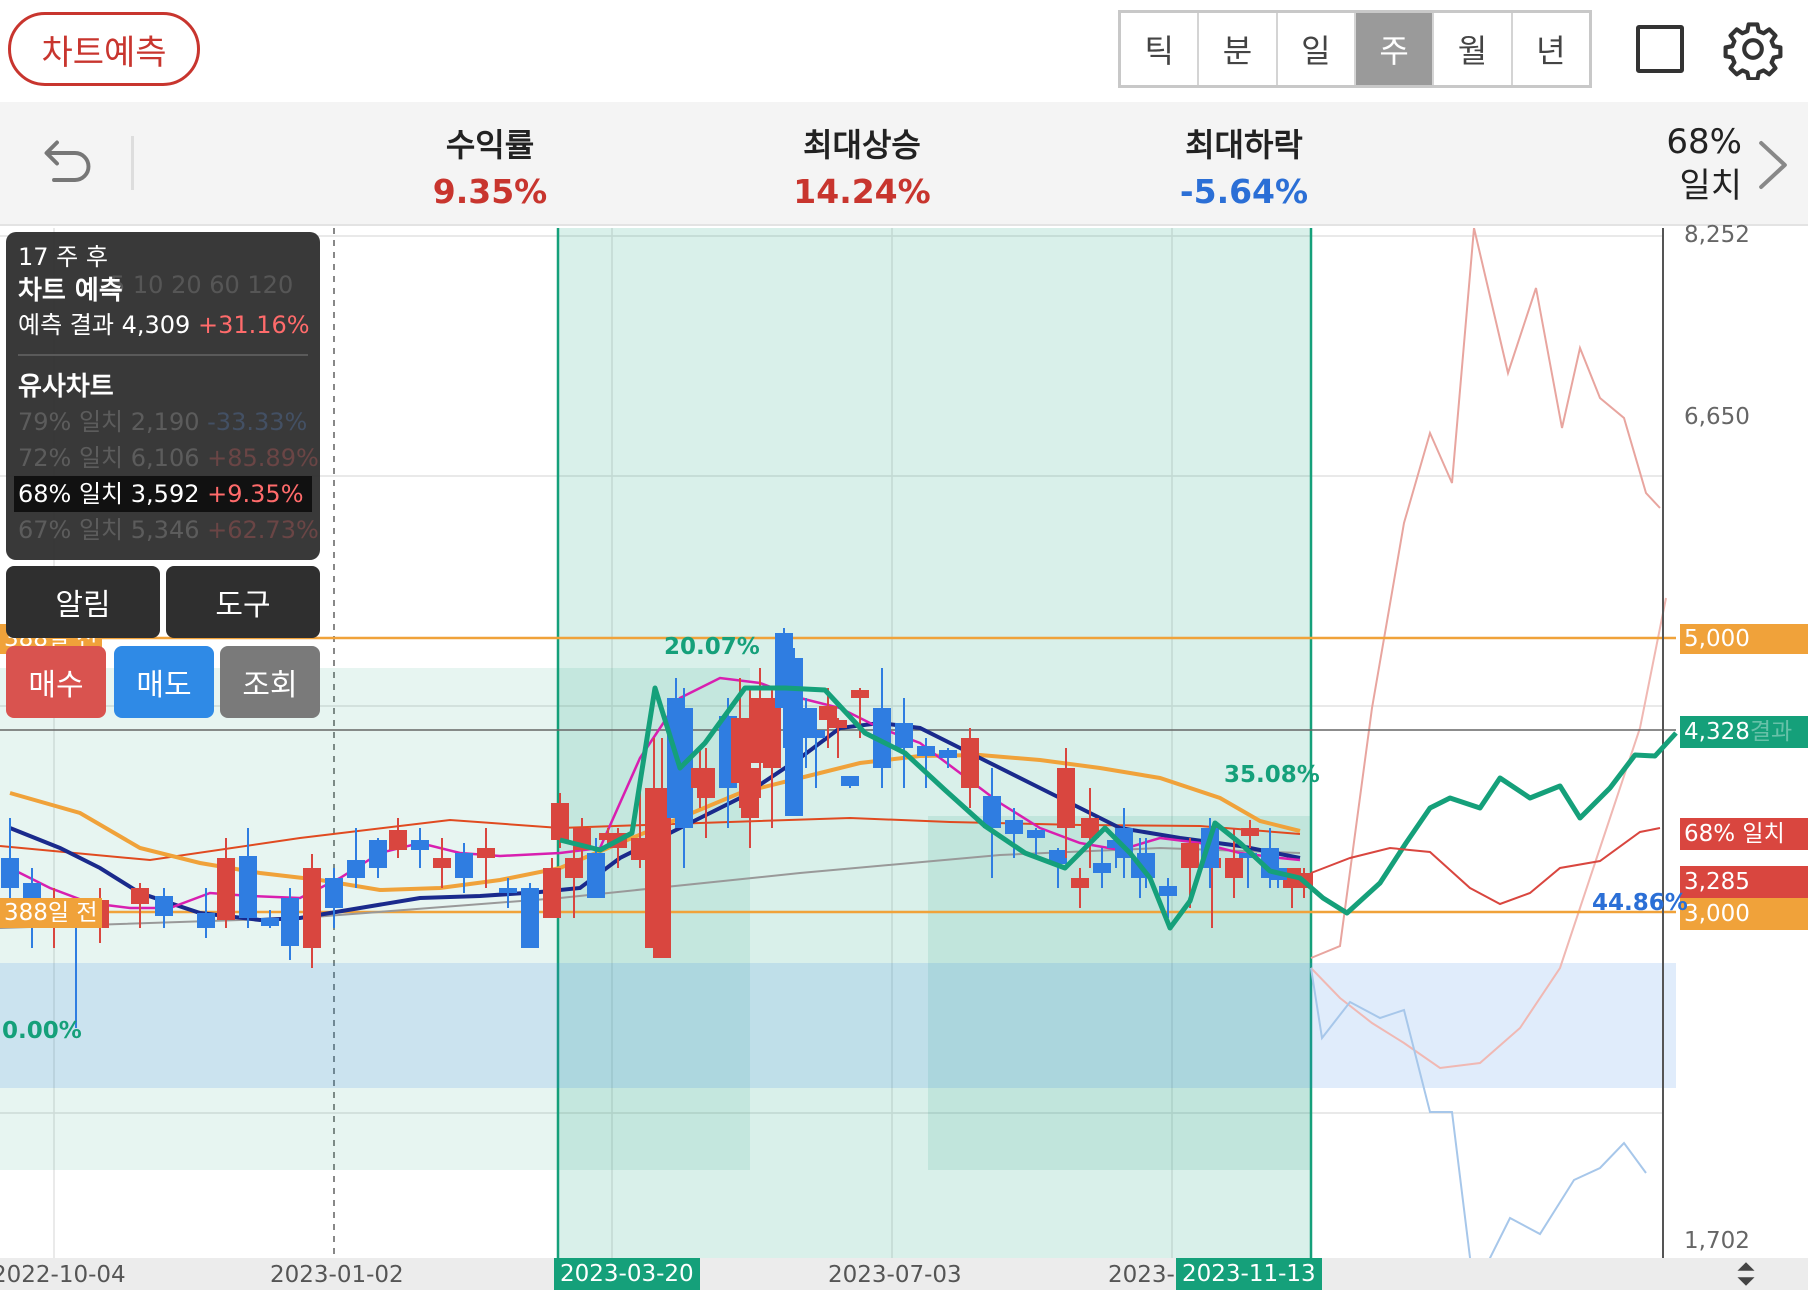 The image size is (1808, 1290). I want to click on stats-bar: 수익률 9.35% 최대상승 14.24% 최대하락 -5.64% 68% 일치, so click(904, 164).